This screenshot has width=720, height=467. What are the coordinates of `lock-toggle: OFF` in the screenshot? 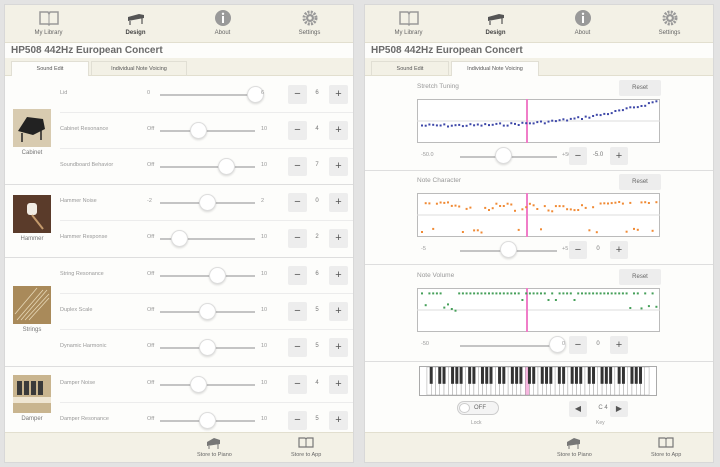 It's located at (478, 408).